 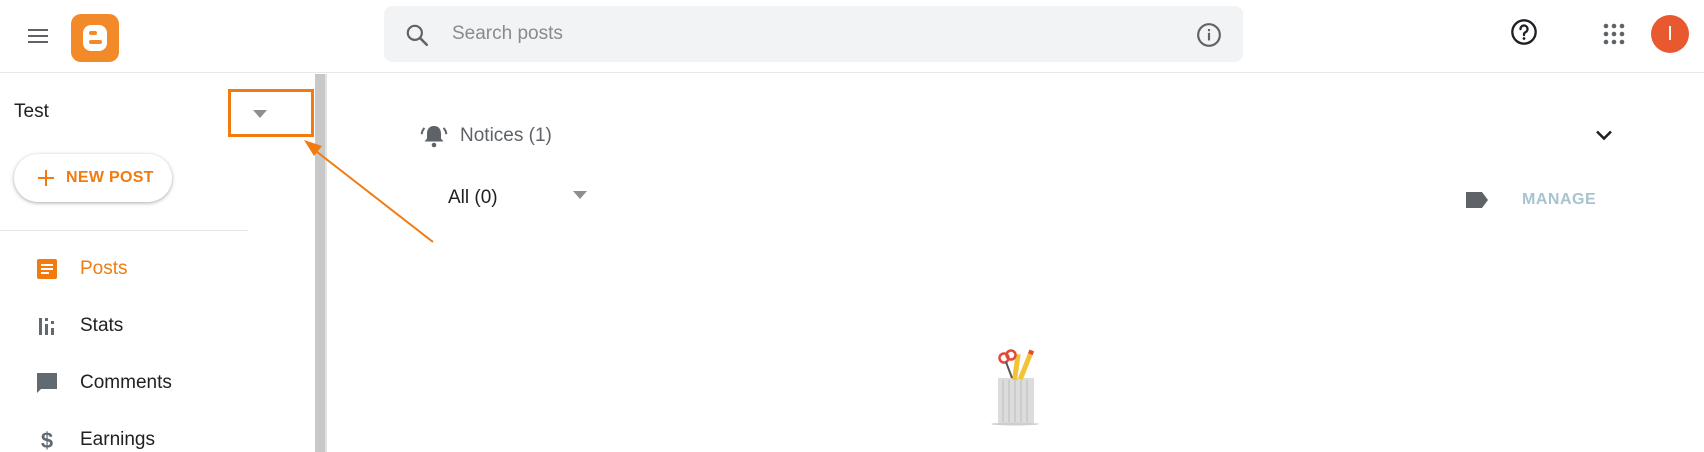 I want to click on annotation-highlight-box, so click(x=271, y=113).